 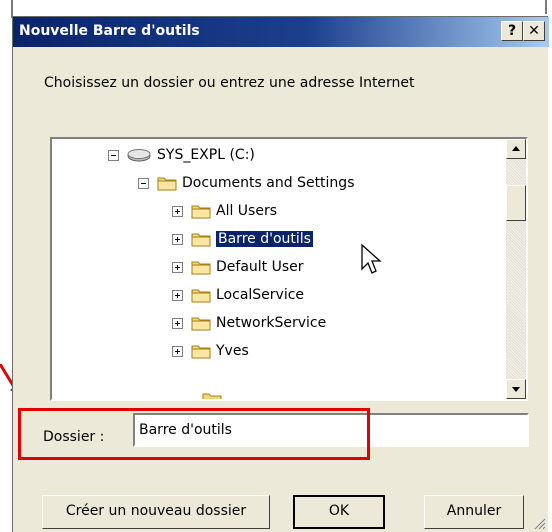 What do you see at coordinates (206, 155) in the screenshot?
I see `tree-item-label: SYS_EXPL (C:)` at bounding box center [206, 155].